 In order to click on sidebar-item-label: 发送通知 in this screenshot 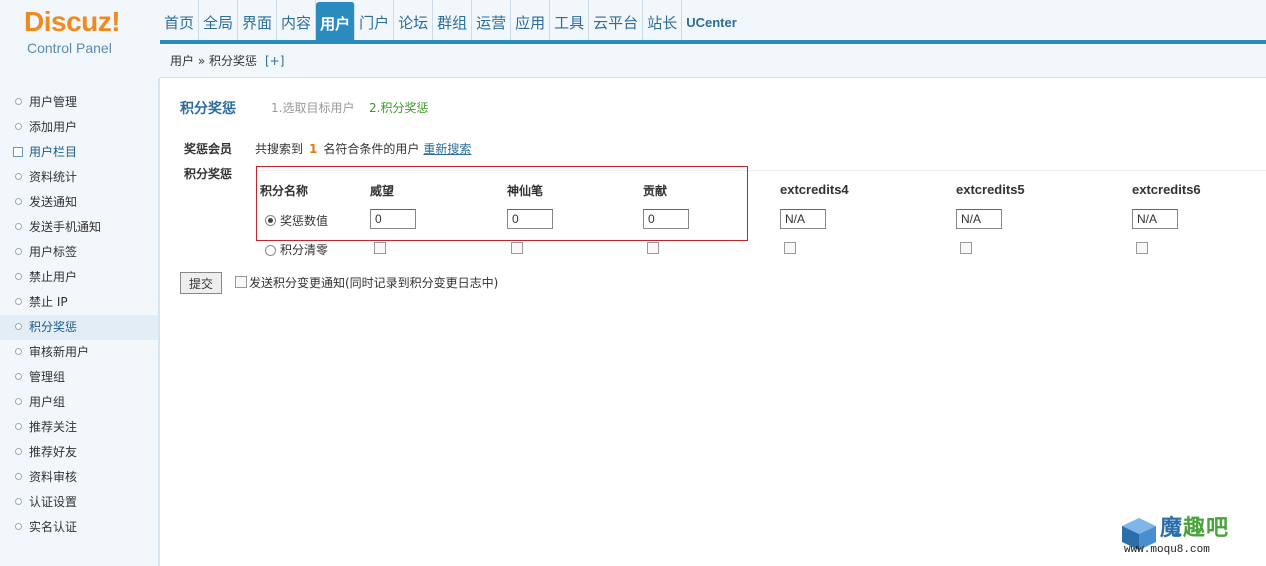, I will do `click(53, 202)`.